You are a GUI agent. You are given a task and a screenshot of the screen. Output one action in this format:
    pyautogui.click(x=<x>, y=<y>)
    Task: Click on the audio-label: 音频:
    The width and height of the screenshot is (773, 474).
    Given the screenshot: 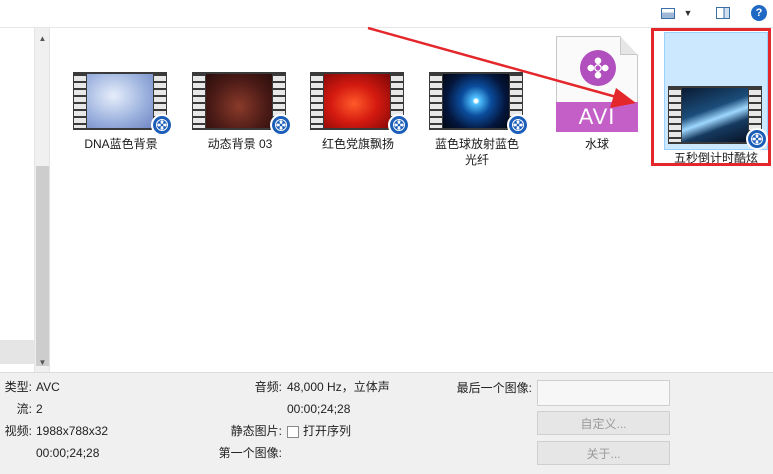 What is the action you would take?
    pyautogui.click(x=268, y=387)
    